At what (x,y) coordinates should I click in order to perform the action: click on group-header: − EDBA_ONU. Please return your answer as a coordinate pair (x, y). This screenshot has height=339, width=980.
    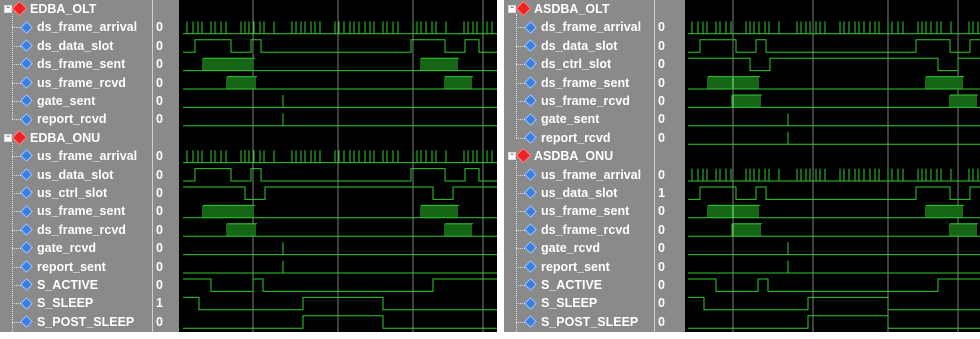
    Looking at the image, I should click on (52, 138).